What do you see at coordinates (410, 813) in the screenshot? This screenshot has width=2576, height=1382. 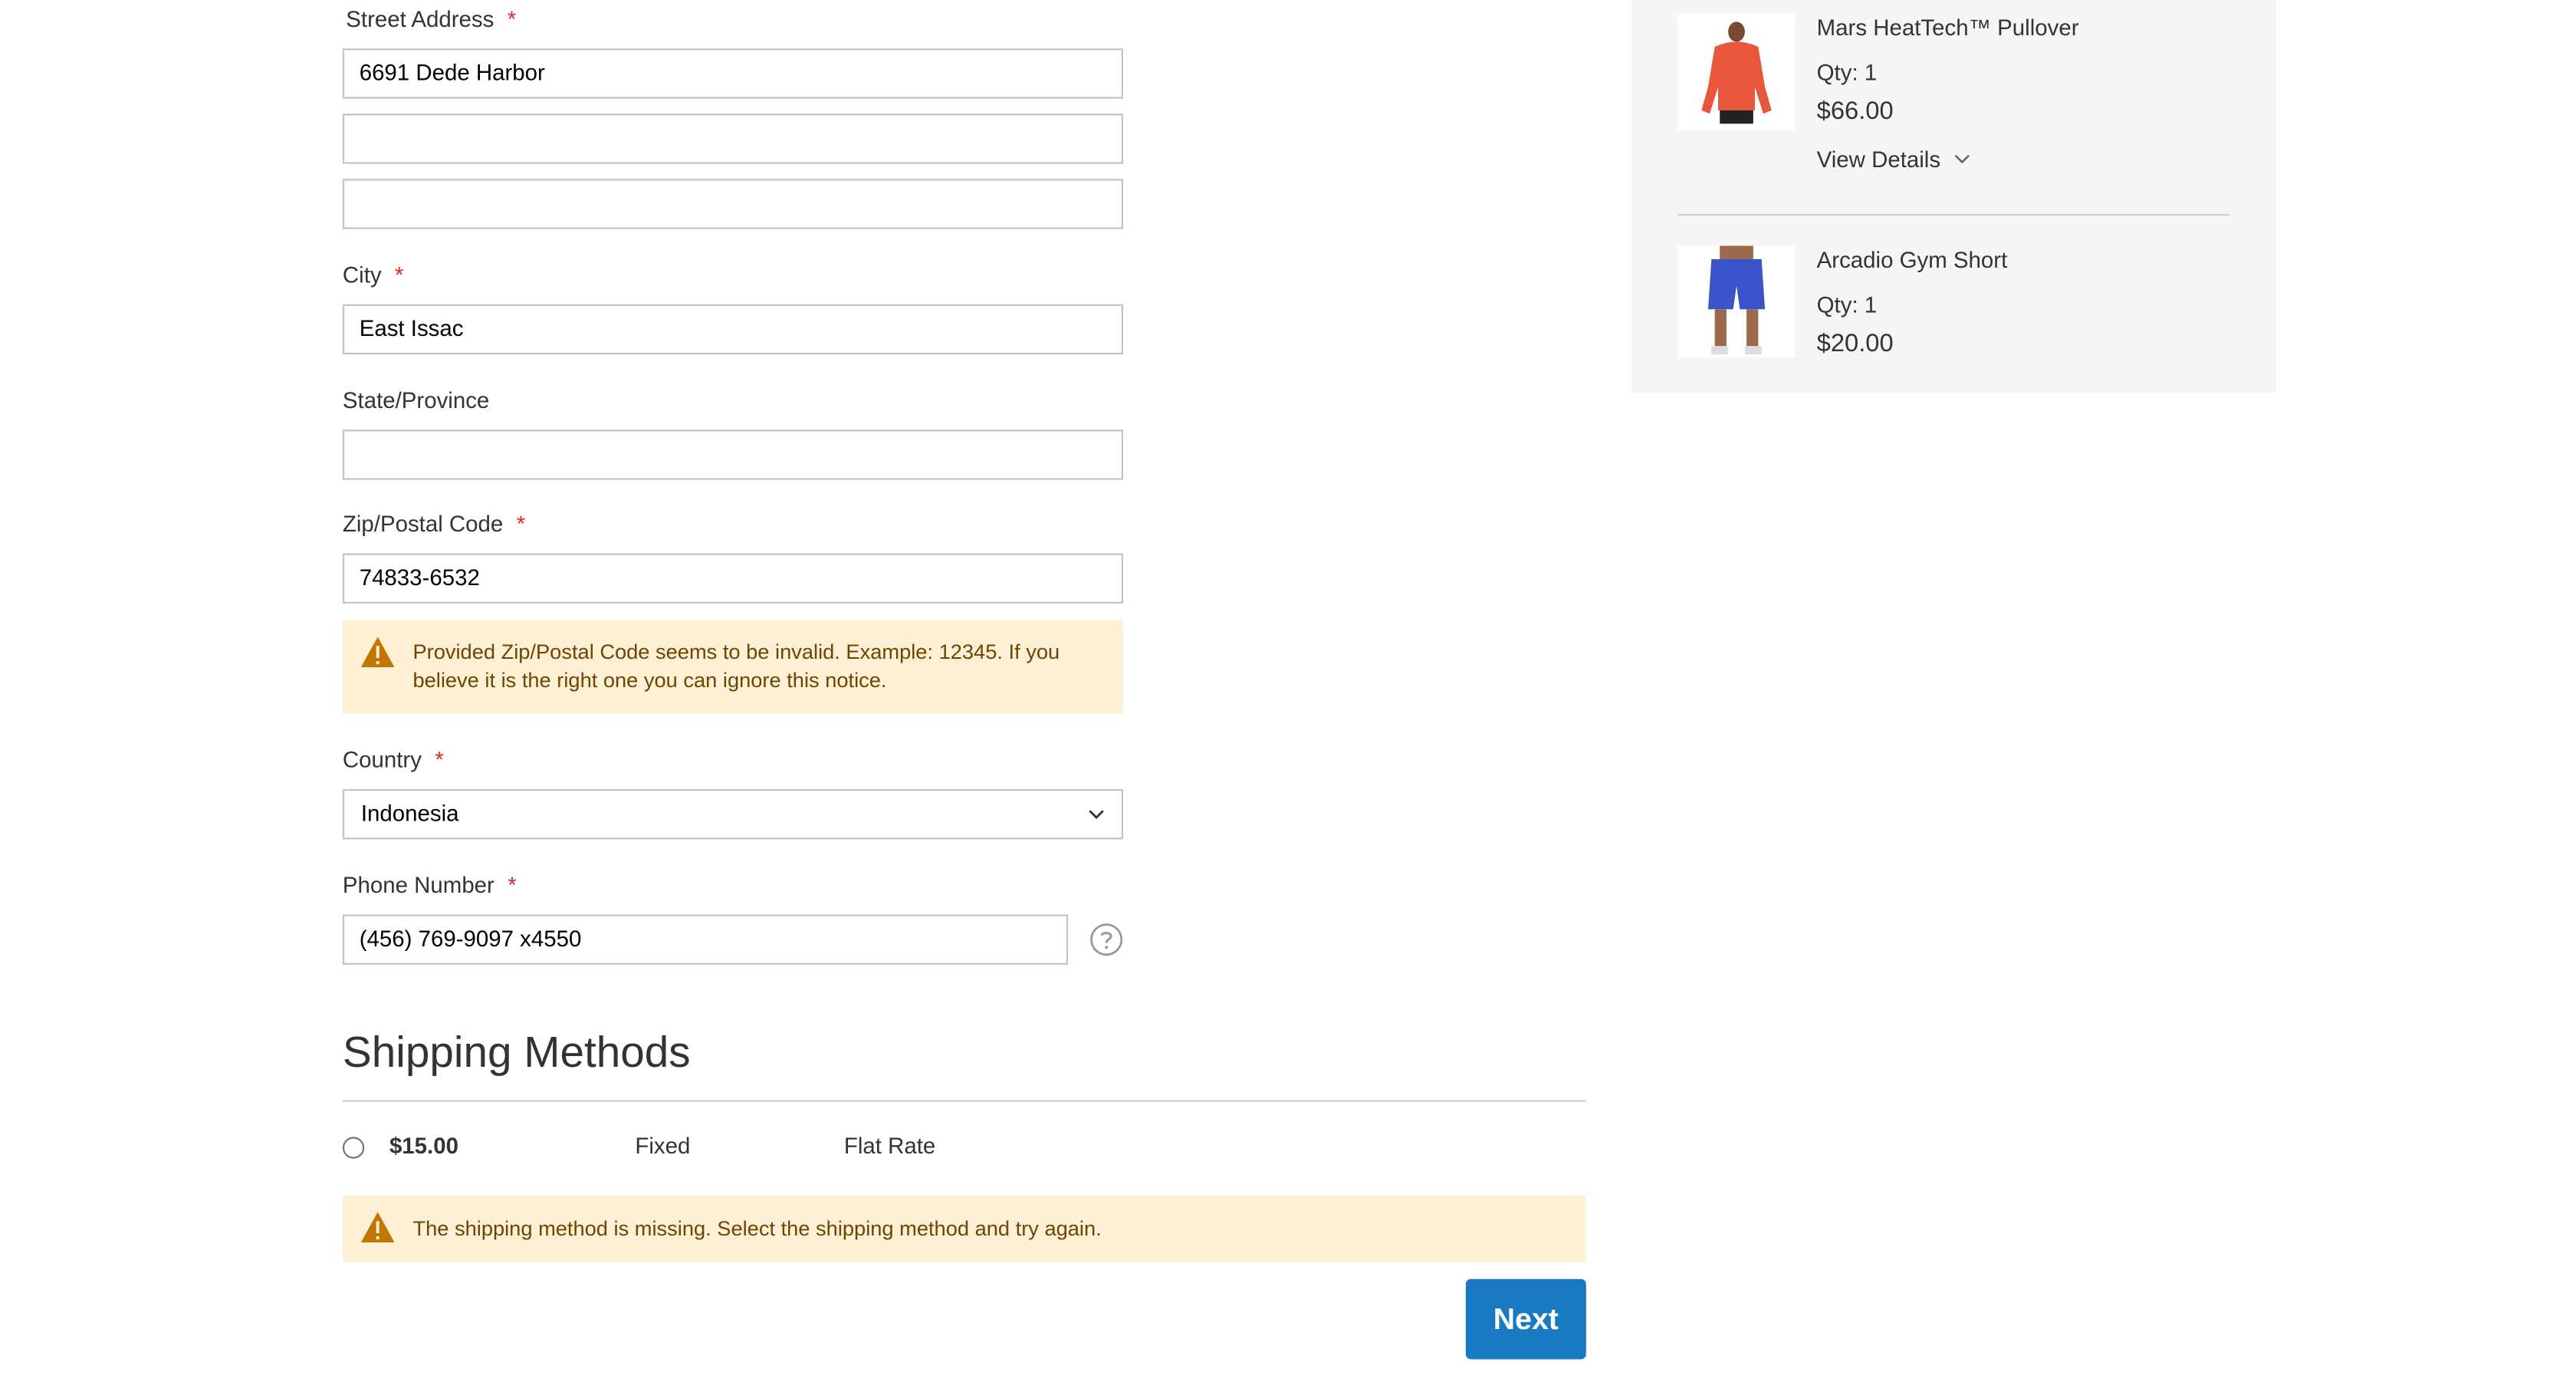 I see `country-selected-value: Indonesia` at bounding box center [410, 813].